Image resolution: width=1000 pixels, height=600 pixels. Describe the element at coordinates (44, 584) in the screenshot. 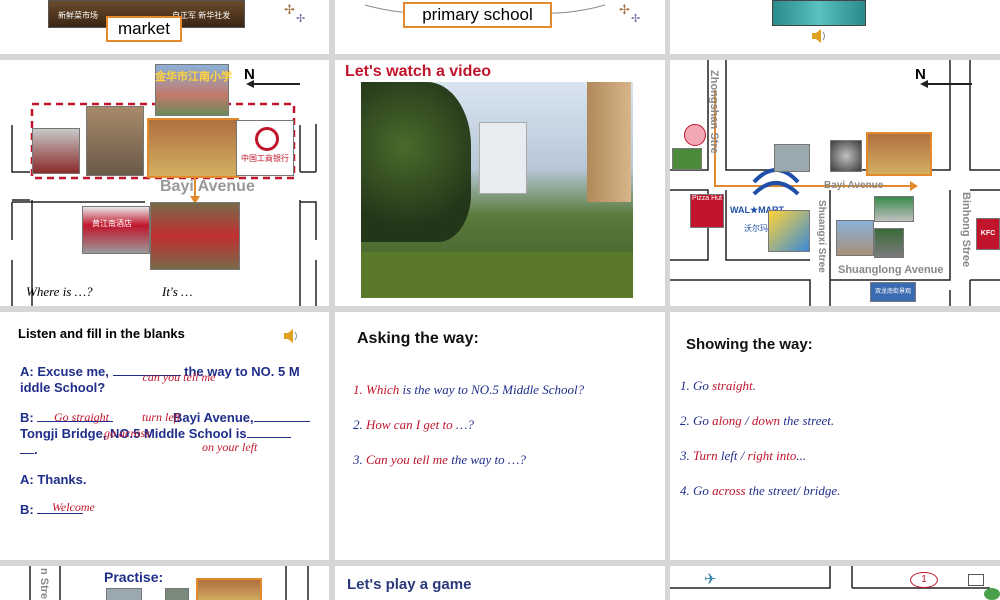

I see `street-label-fragment: n Stre` at that location.